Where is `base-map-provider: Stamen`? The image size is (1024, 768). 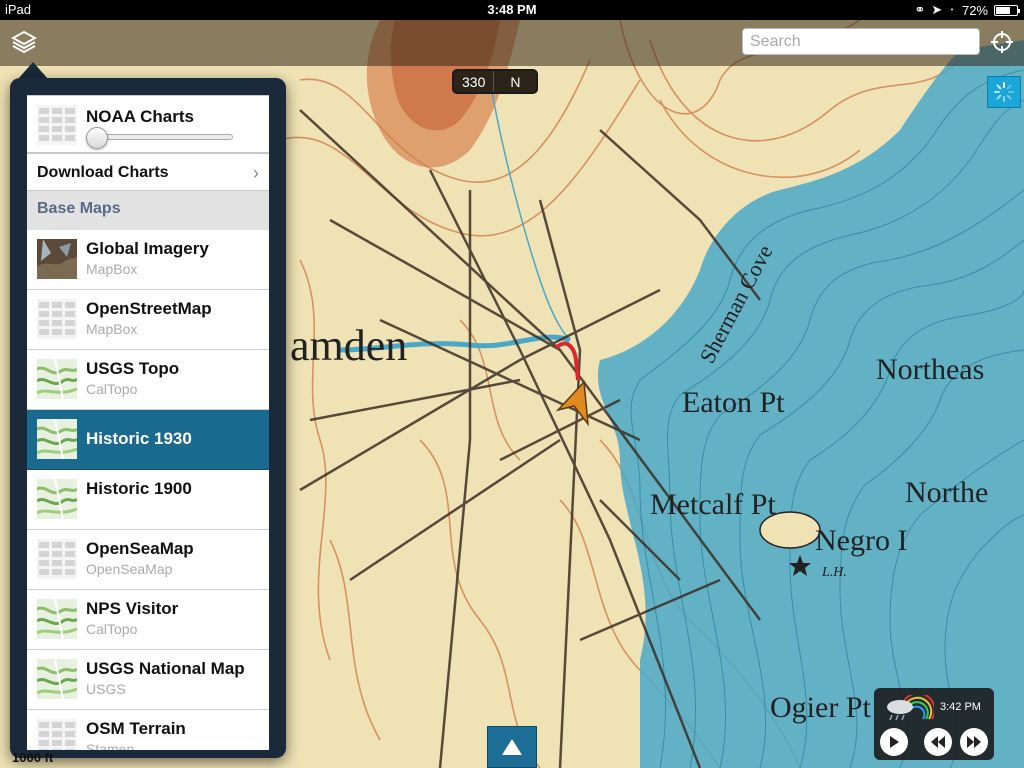 base-map-provider: Stamen is located at coordinates (110, 745).